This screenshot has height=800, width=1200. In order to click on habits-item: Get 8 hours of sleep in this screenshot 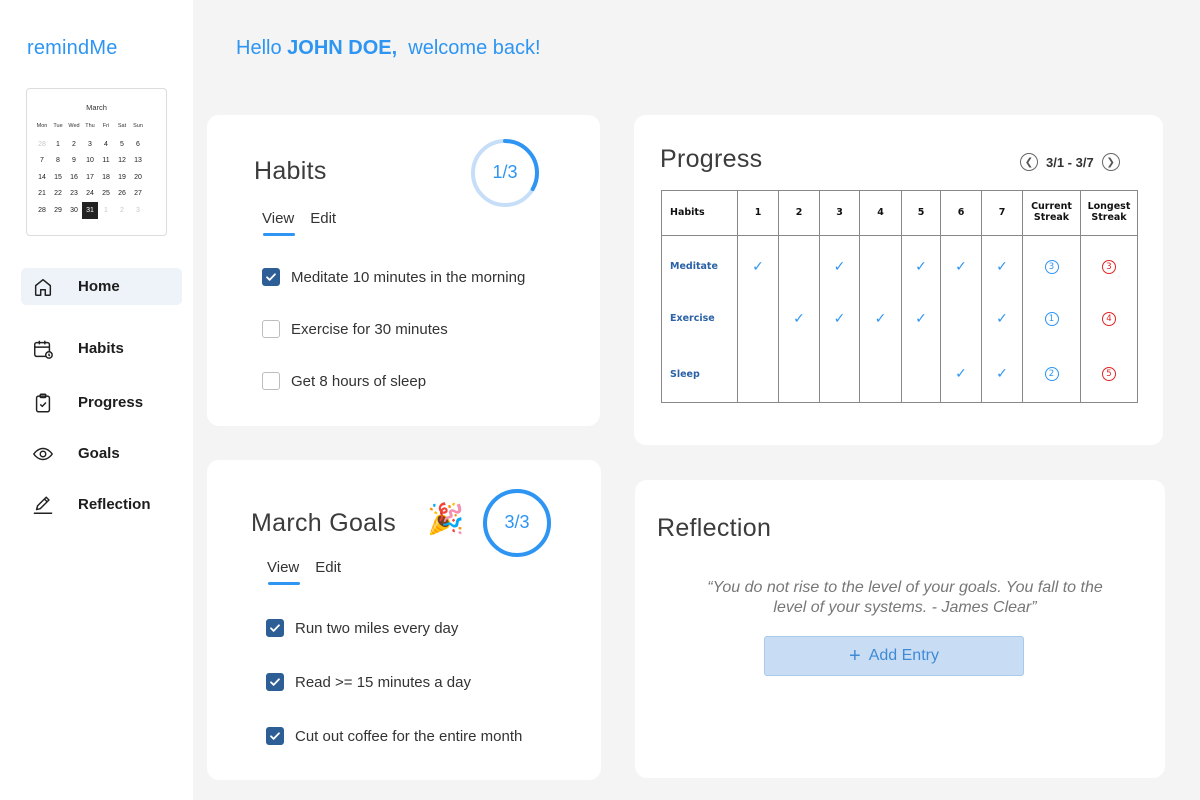, I will do `click(344, 381)`.